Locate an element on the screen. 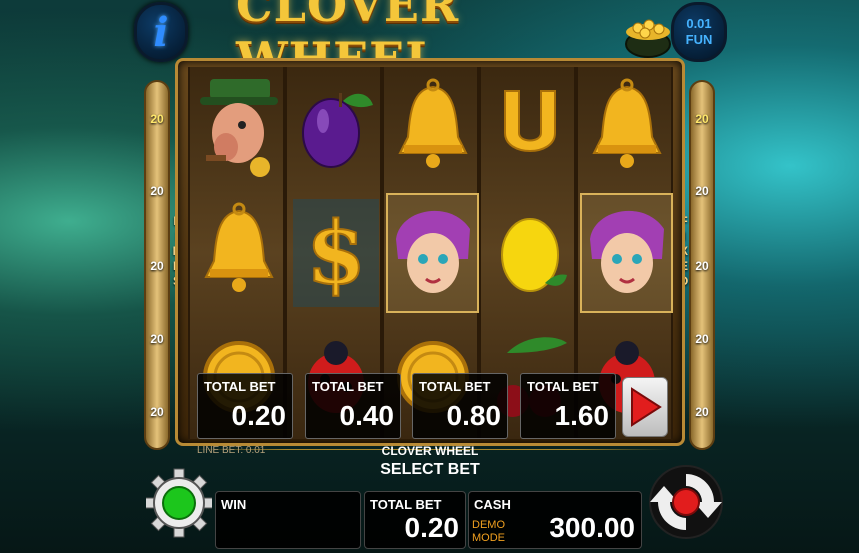 This screenshot has height=553, width=859. denomination-button: 0.01 FUN is located at coordinates (699, 32).